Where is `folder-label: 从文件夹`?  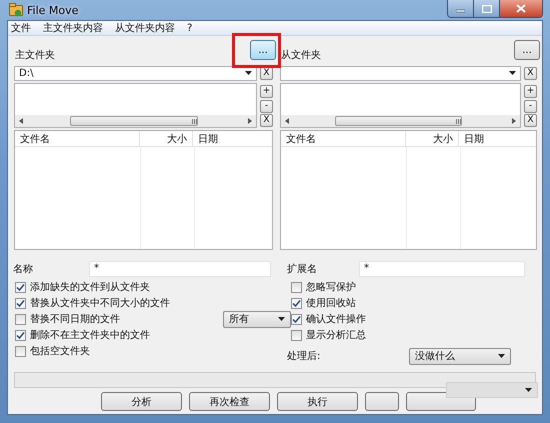 folder-label: 从文件夹 is located at coordinates (300, 55).